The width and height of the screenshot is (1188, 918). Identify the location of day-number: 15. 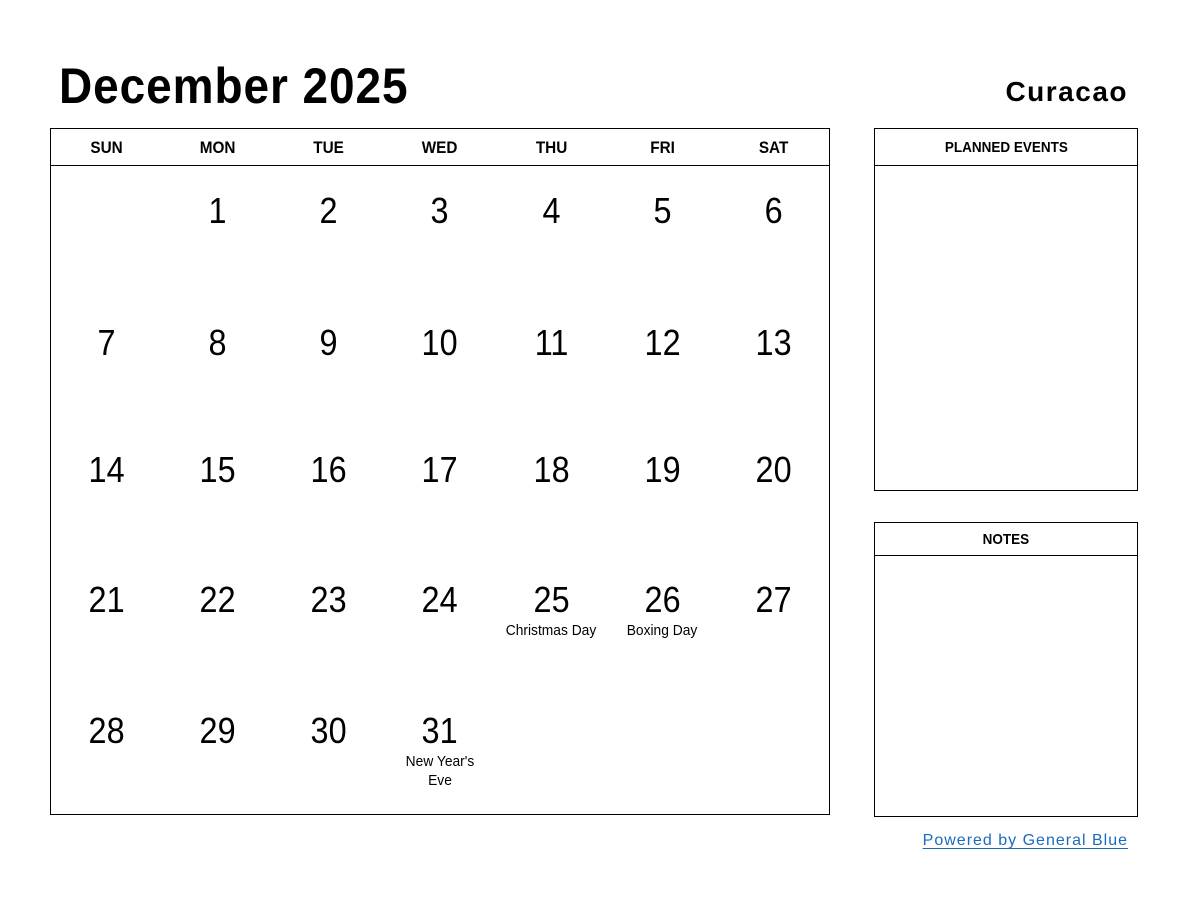
(217, 469).